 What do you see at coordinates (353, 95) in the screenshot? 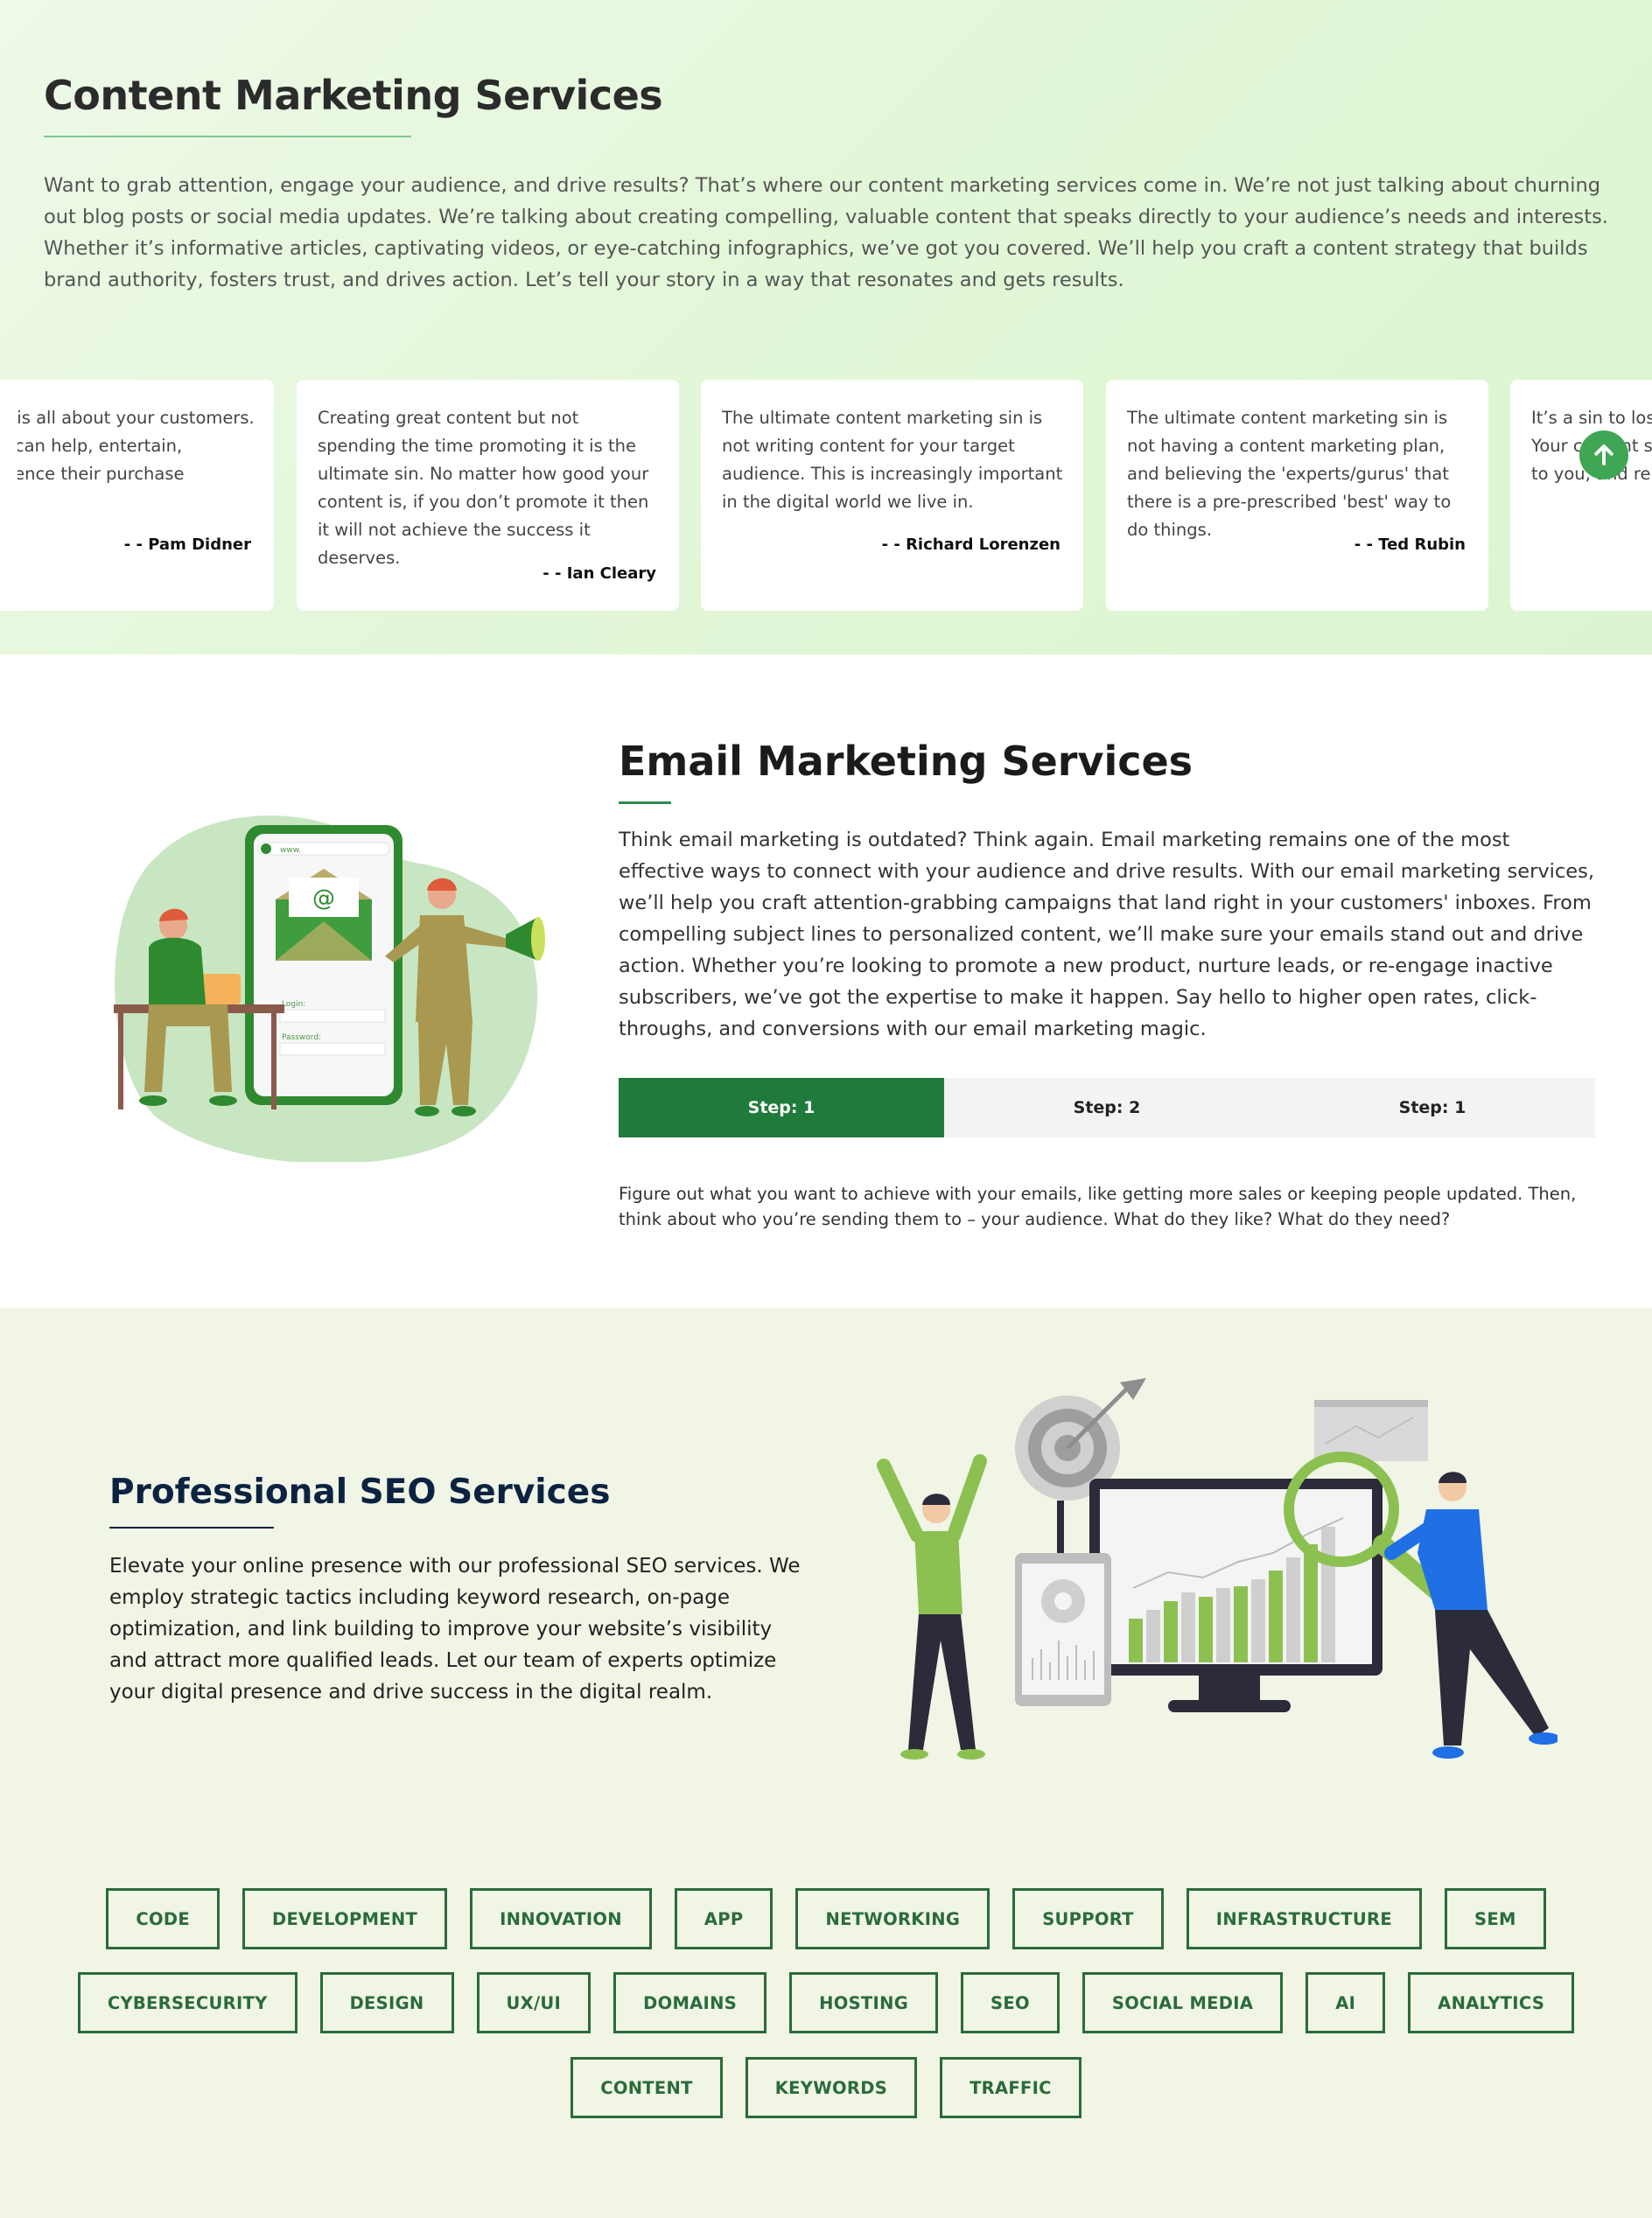
I see `content-marketing-title: Content Marketing Services` at bounding box center [353, 95].